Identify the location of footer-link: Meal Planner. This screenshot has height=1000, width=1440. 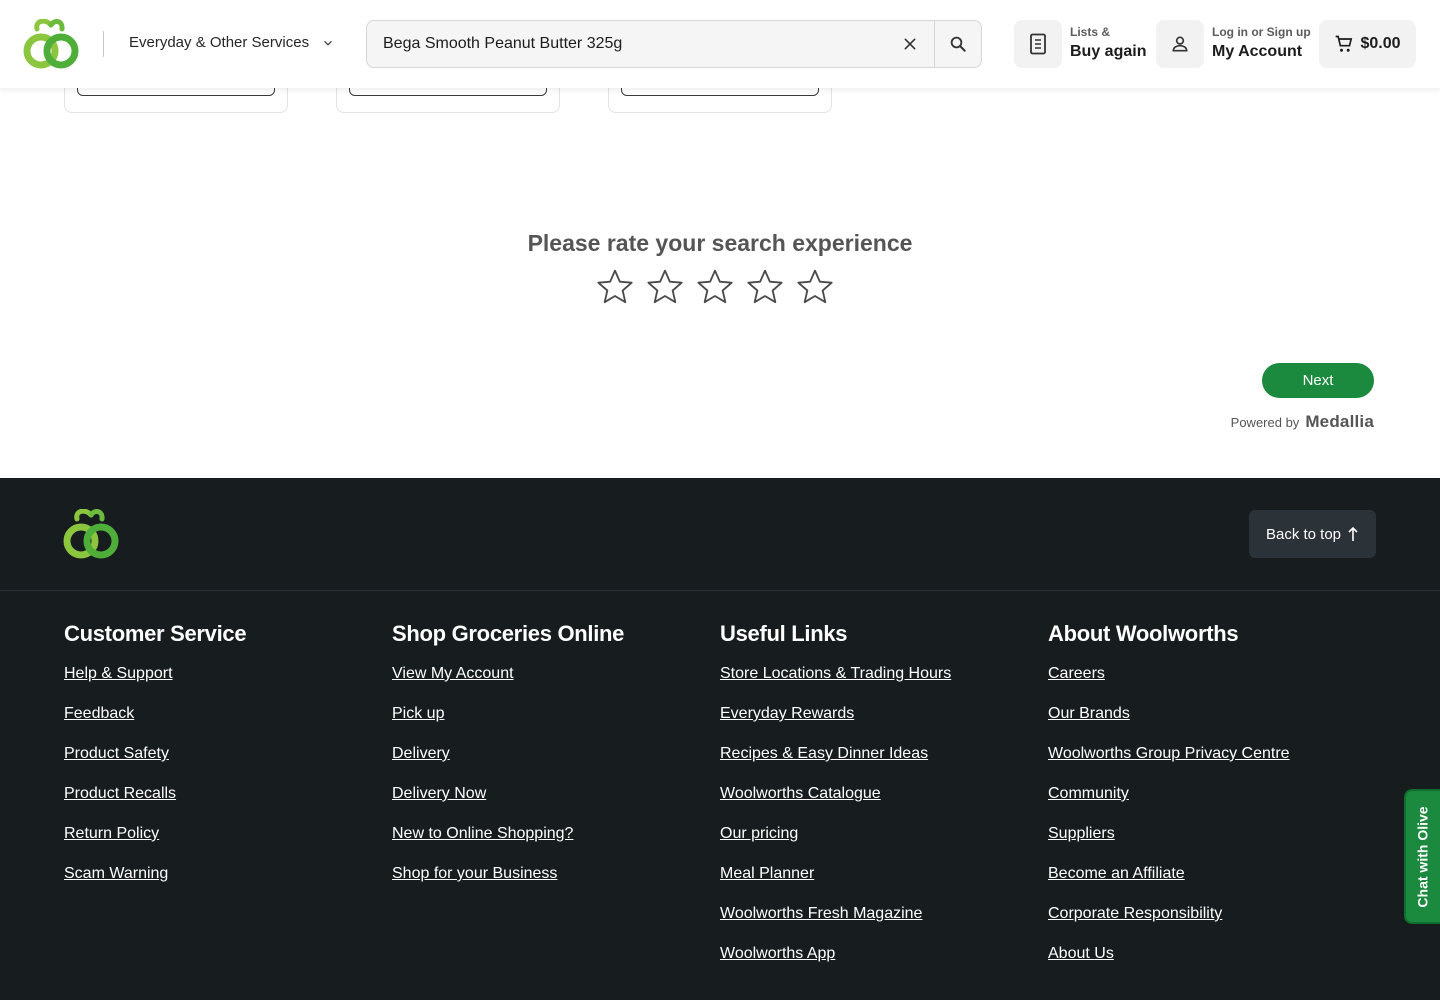
(835, 884).